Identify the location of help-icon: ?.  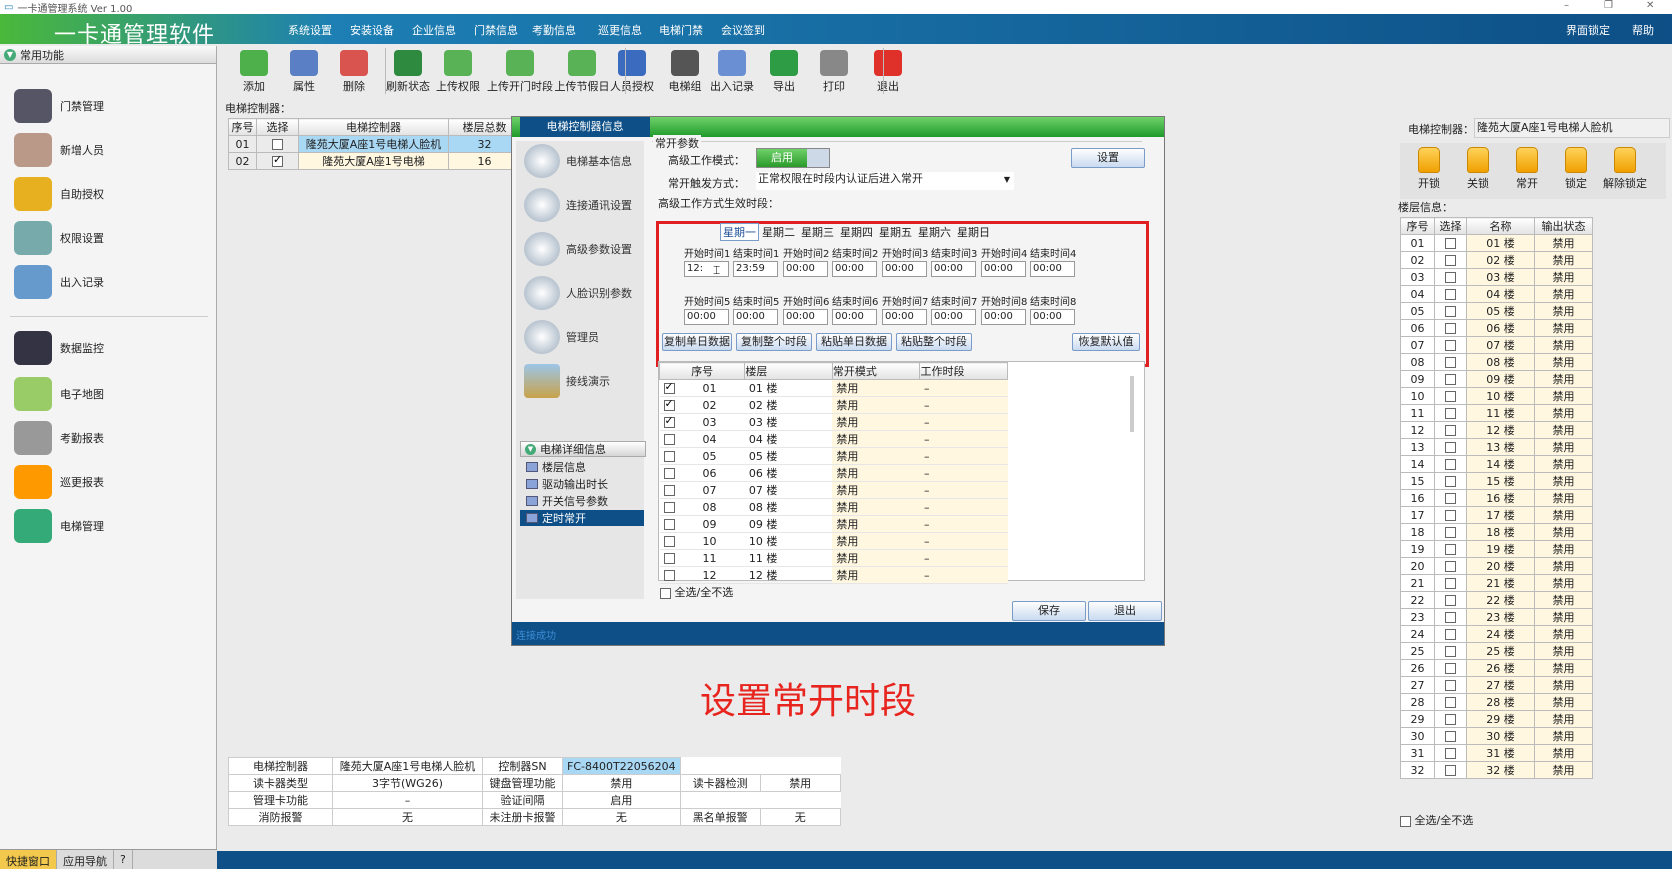
(123, 859).